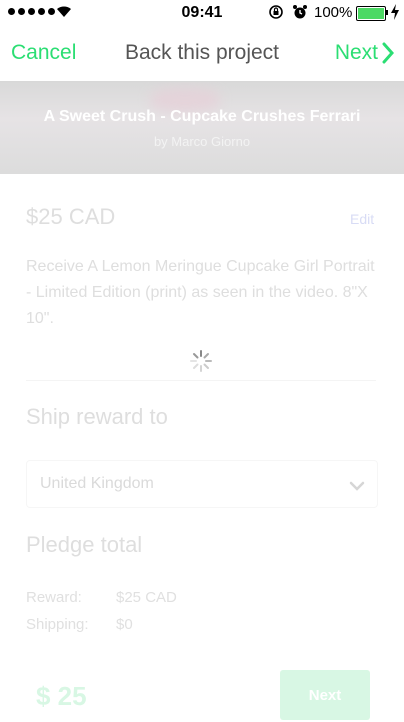  What do you see at coordinates (84, 544) in the screenshot?
I see `pledge-total-label: Pledge total` at bounding box center [84, 544].